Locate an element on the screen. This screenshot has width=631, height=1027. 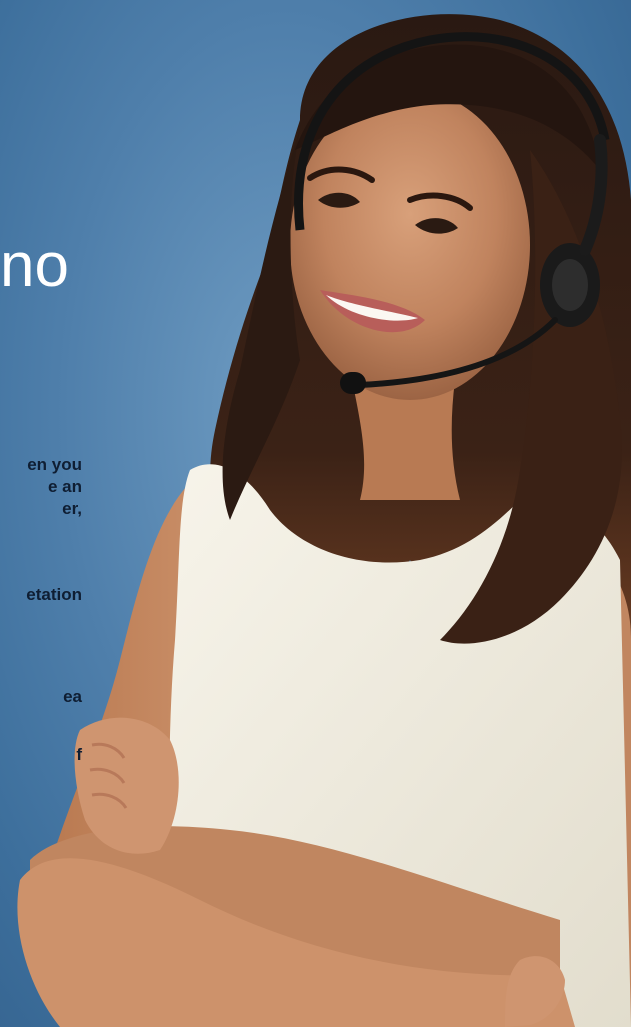
microphone is located at coordinates (353, 383).